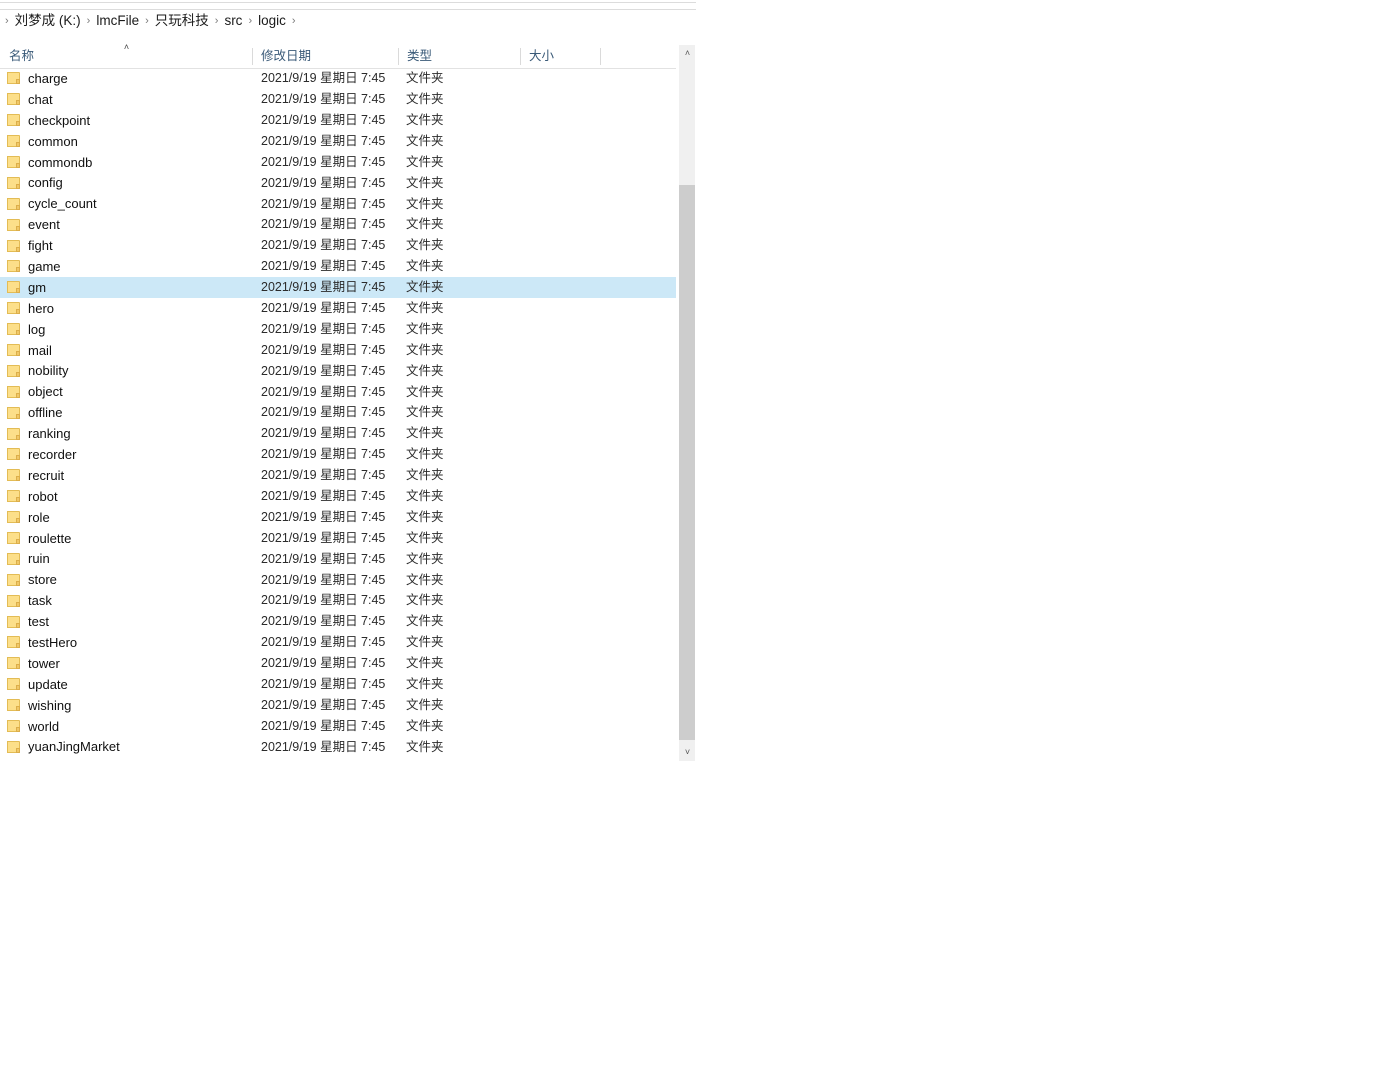 This screenshot has width=1382, height=1069. What do you see at coordinates (338, 224) in the screenshot?
I see `file-list-row: event 2021/9/19 星期日 7:45 文件夹` at bounding box center [338, 224].